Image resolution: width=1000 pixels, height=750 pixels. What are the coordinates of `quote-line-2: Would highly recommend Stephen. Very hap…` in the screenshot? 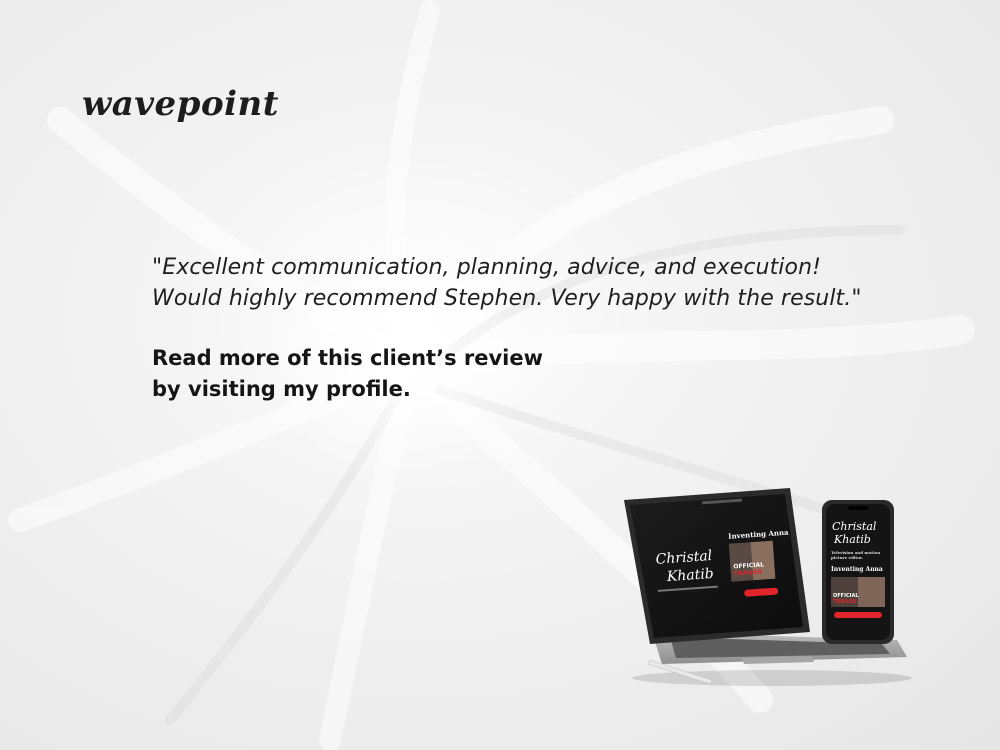 It's located at (507, 298).